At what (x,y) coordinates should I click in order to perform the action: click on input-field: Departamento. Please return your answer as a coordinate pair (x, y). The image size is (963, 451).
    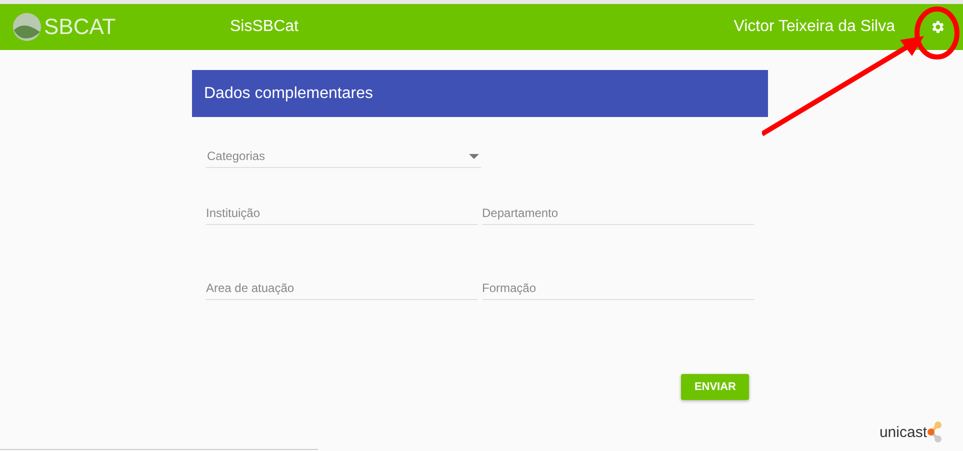
    Looking at the image, I should click on (618, 213).